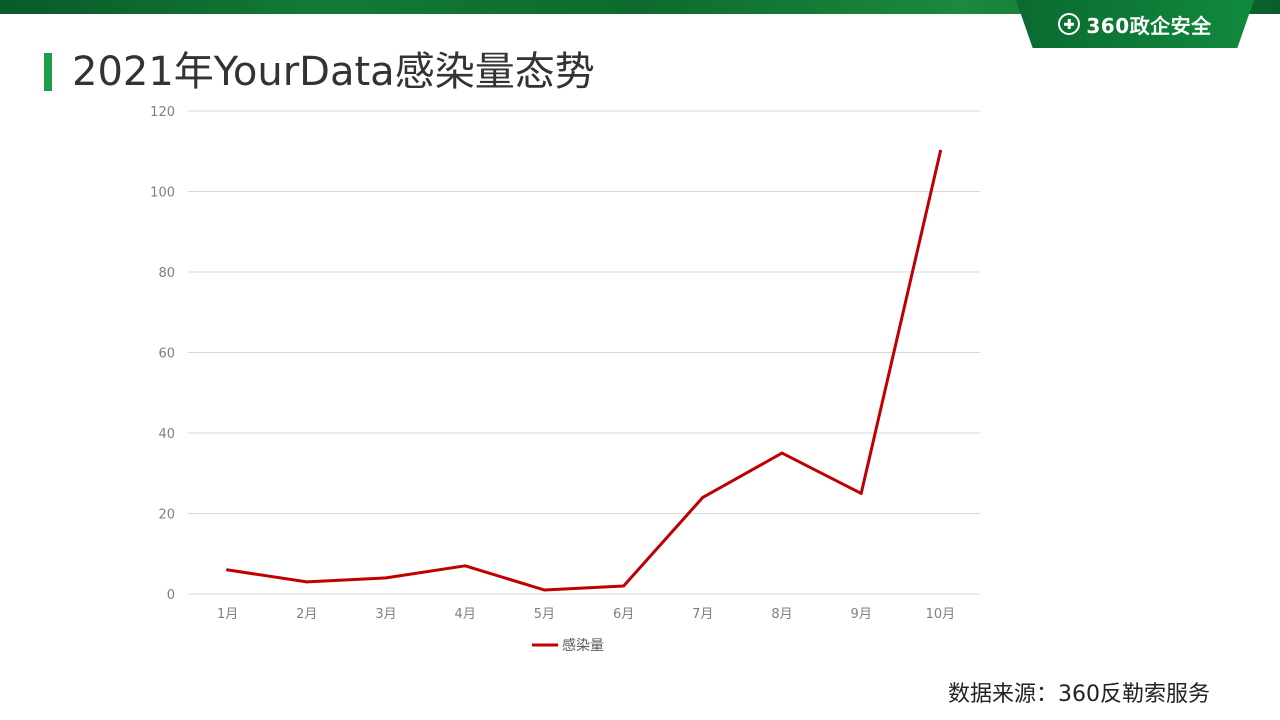  I want to click on y-tick-label: 100, so click(162, 193).